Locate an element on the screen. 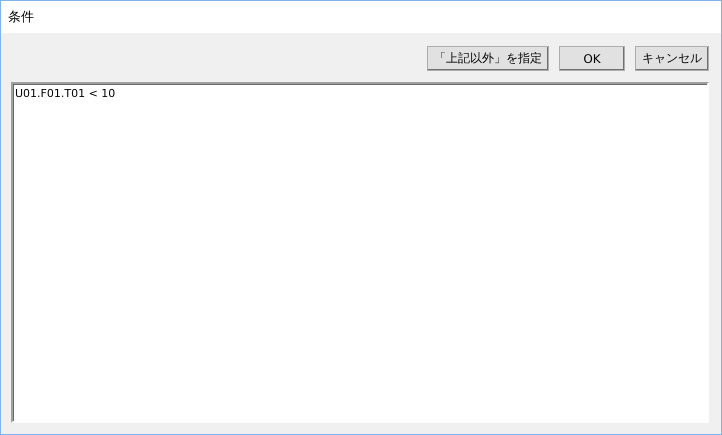 The width and height of the screenshot is (722, 435). dialog-button: OK is located at coordinates (592, 58).